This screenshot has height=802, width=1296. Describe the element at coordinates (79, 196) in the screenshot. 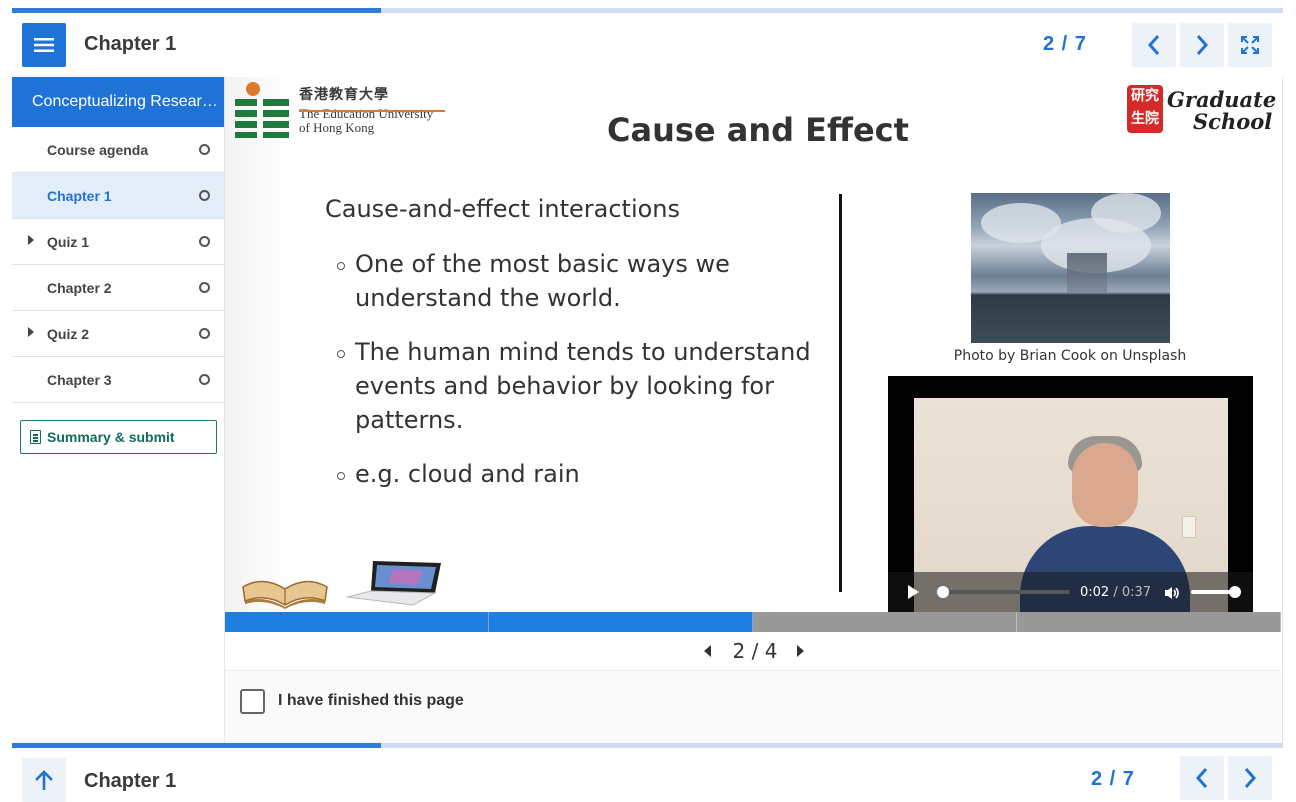

I see `sidebar-item-label: Chapter 1` at that location.